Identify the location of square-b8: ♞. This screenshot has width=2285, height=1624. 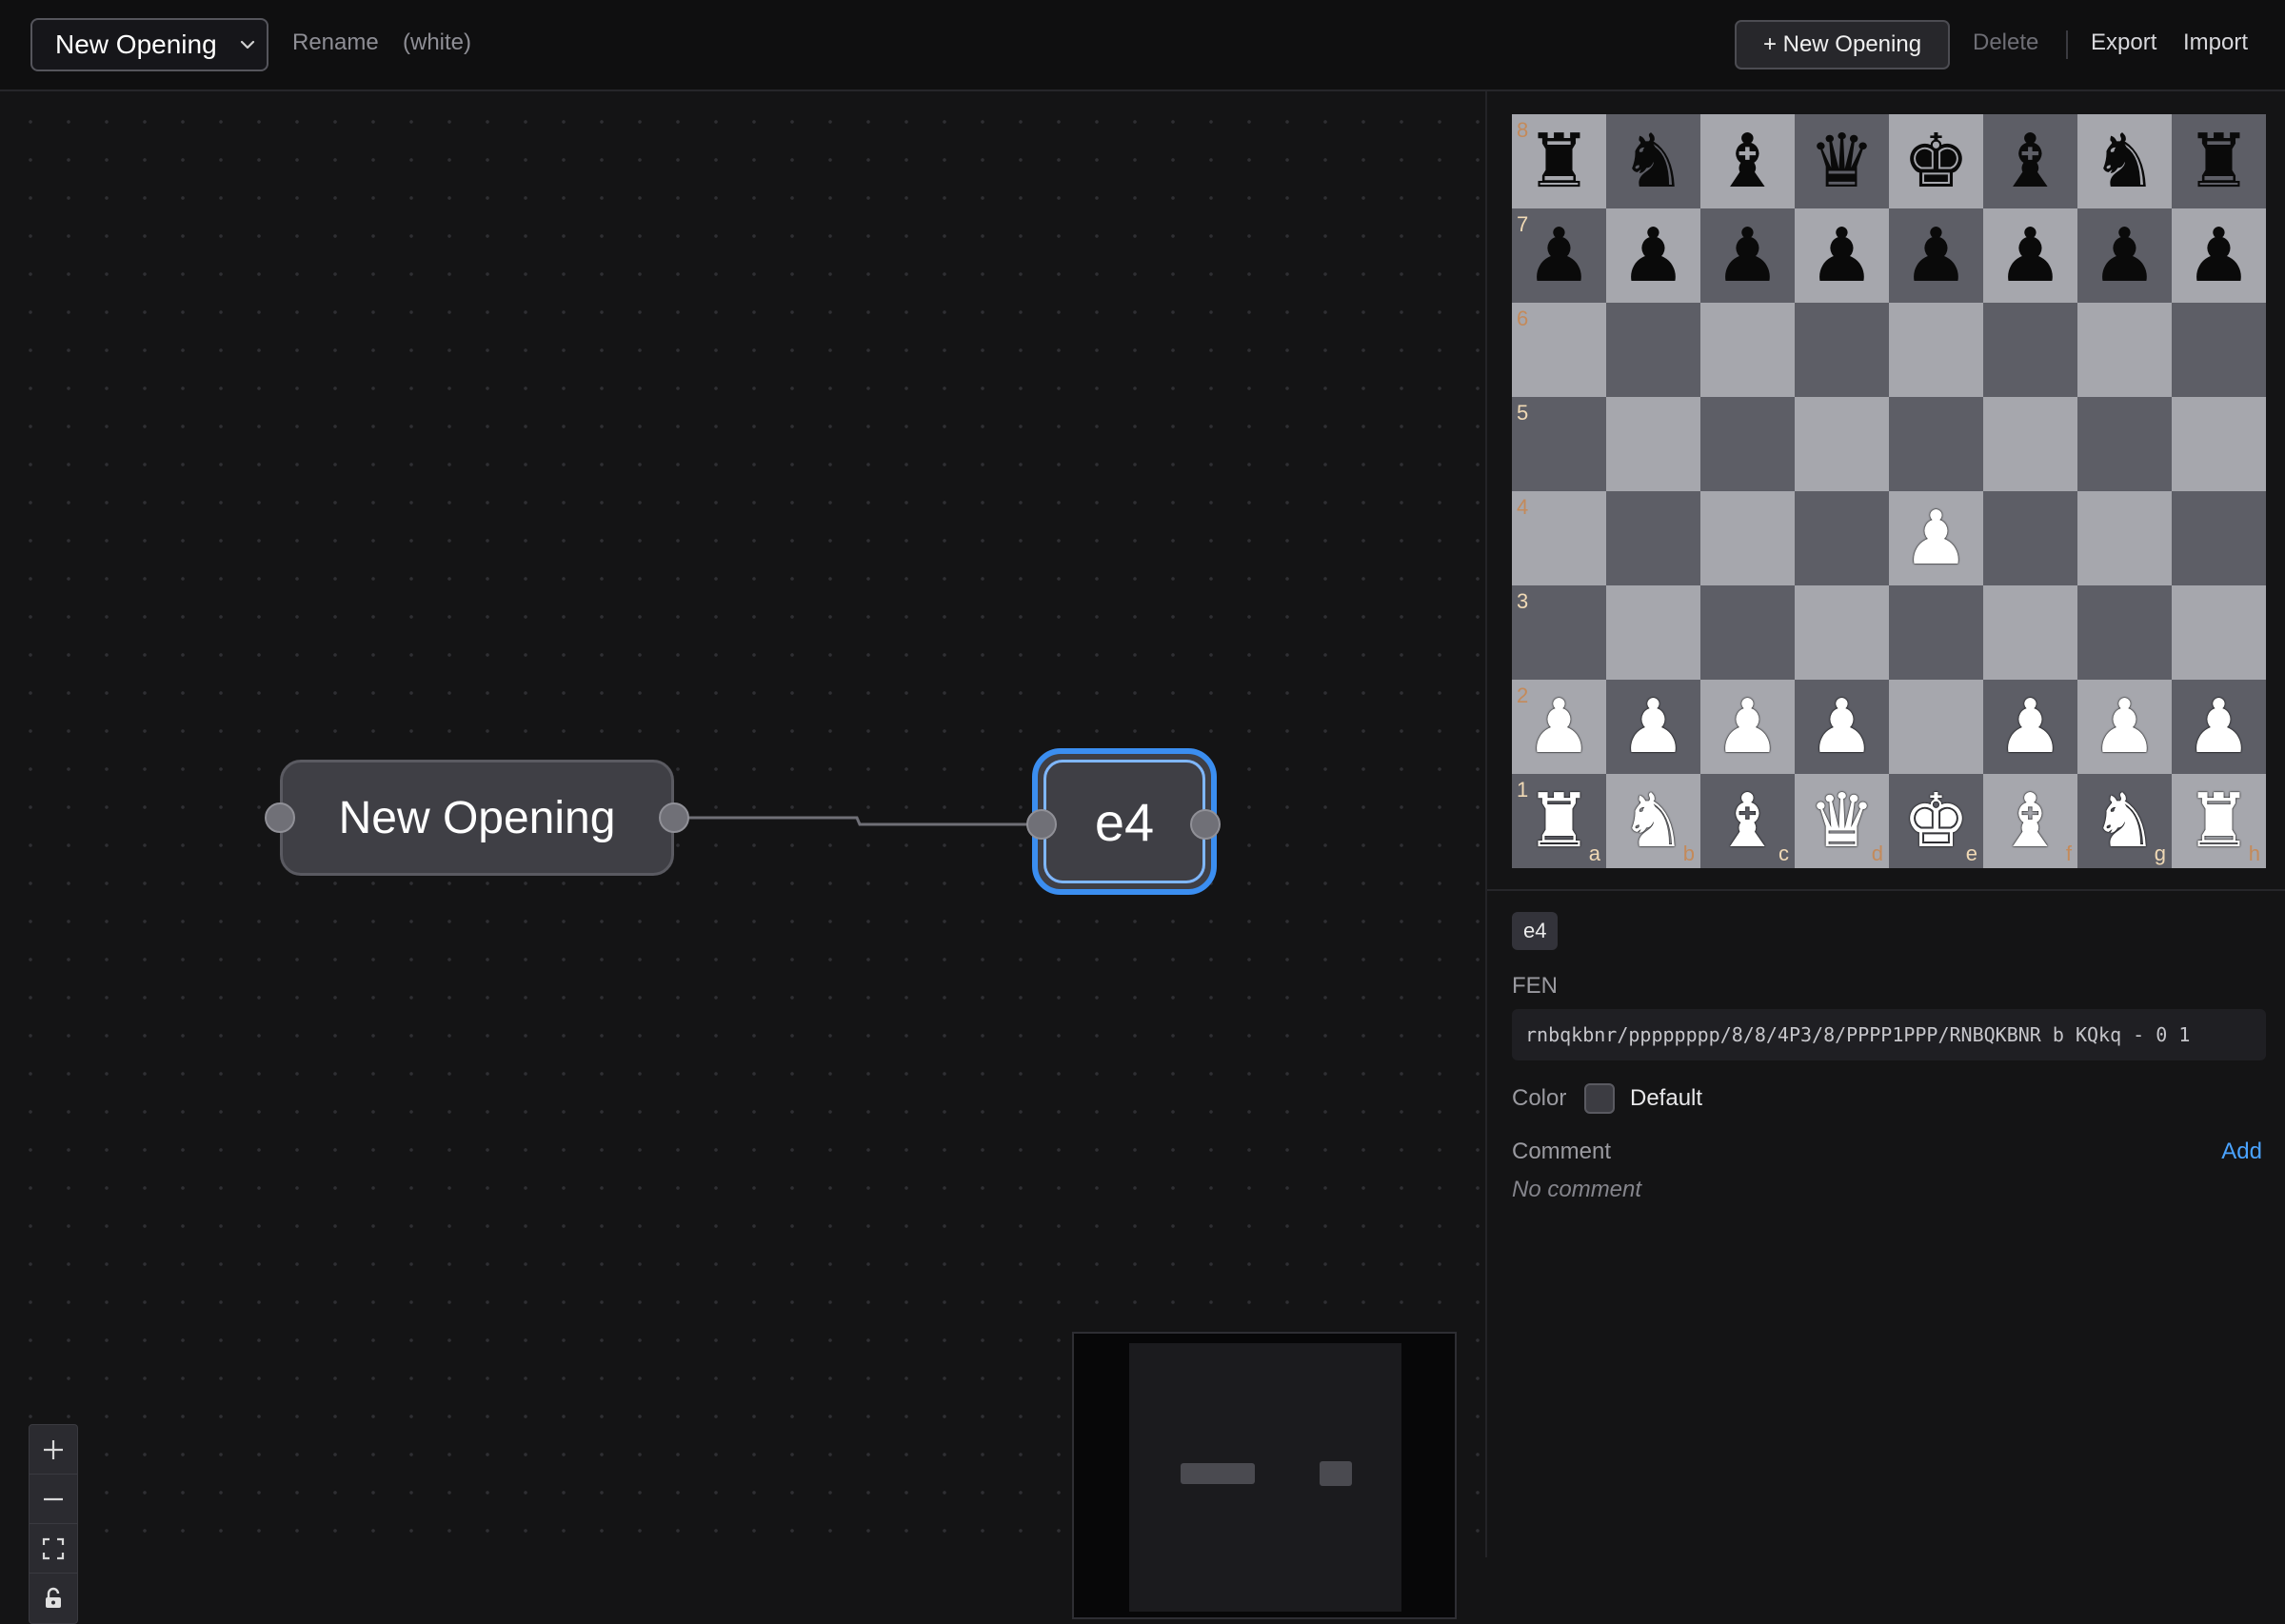
(1653, 161).